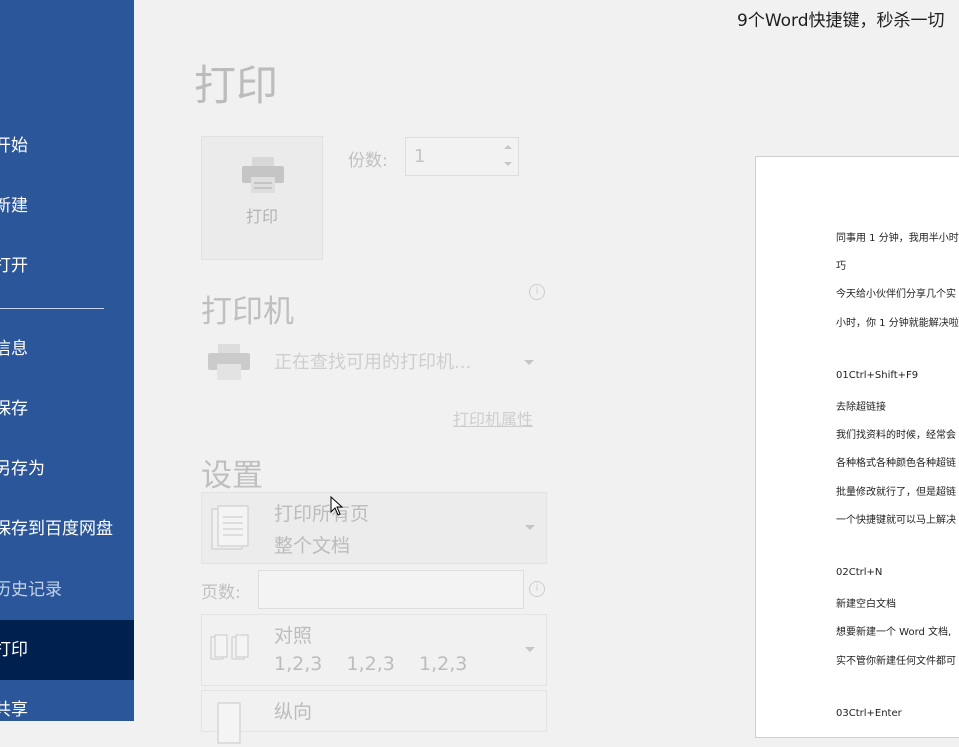 The height and width of the screenshot is (747, 959). Describe the element at coordinates (67, 349) in the screenshot. I see `nav-info: 信息` at that location.